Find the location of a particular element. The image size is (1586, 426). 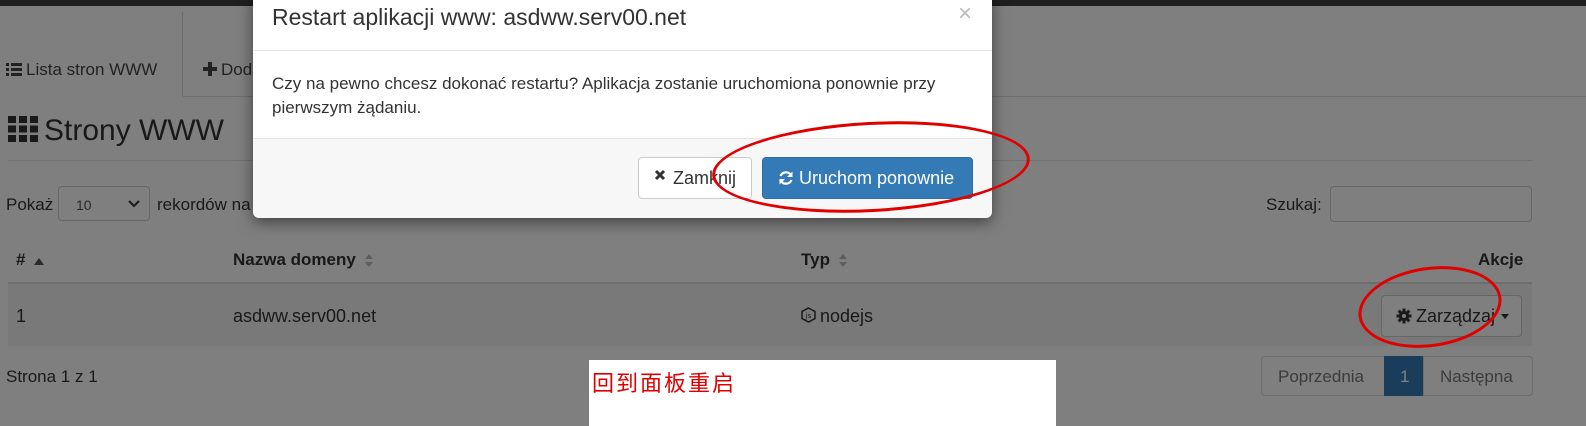

annotation-text: 回到面板重启 is located at coordinates (664, 384).